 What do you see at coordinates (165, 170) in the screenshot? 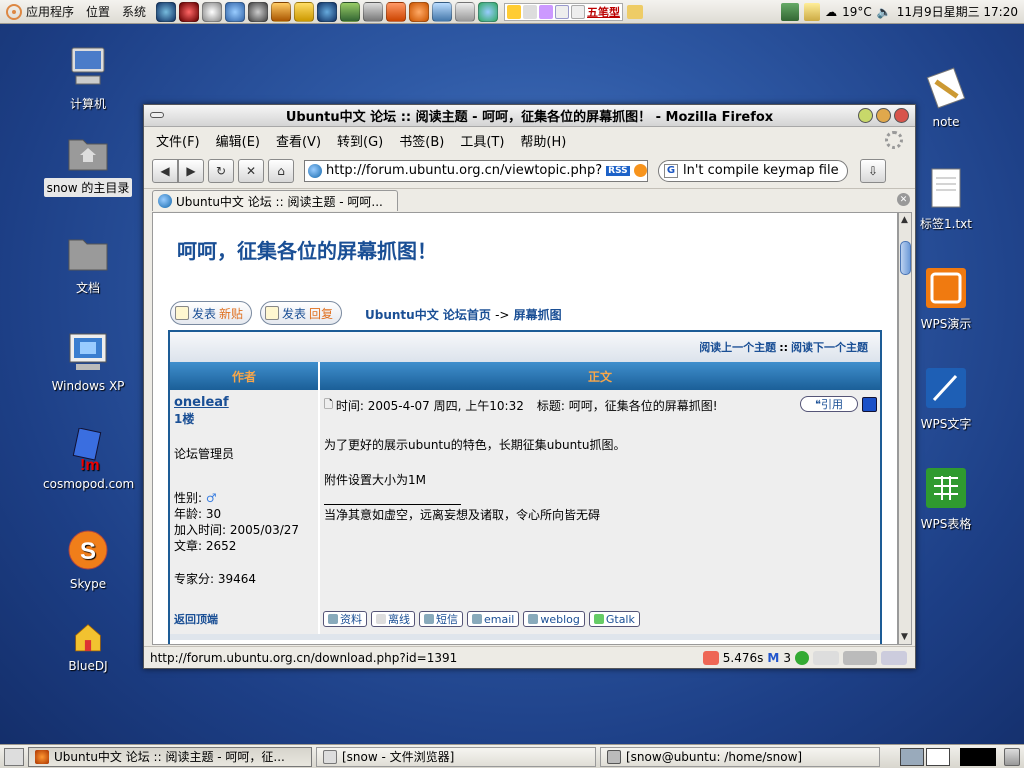
I see `back-button: ◀` at bounding box center [165, 170].